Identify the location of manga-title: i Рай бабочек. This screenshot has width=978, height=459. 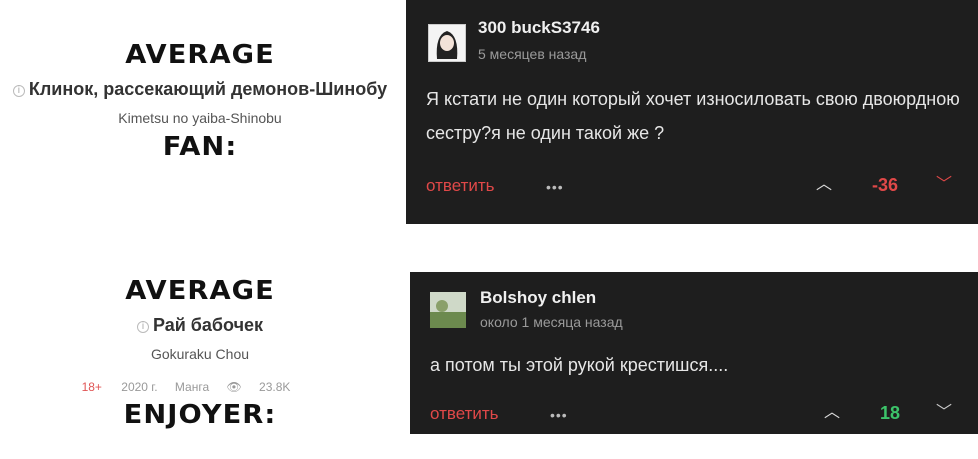
(200, 325).